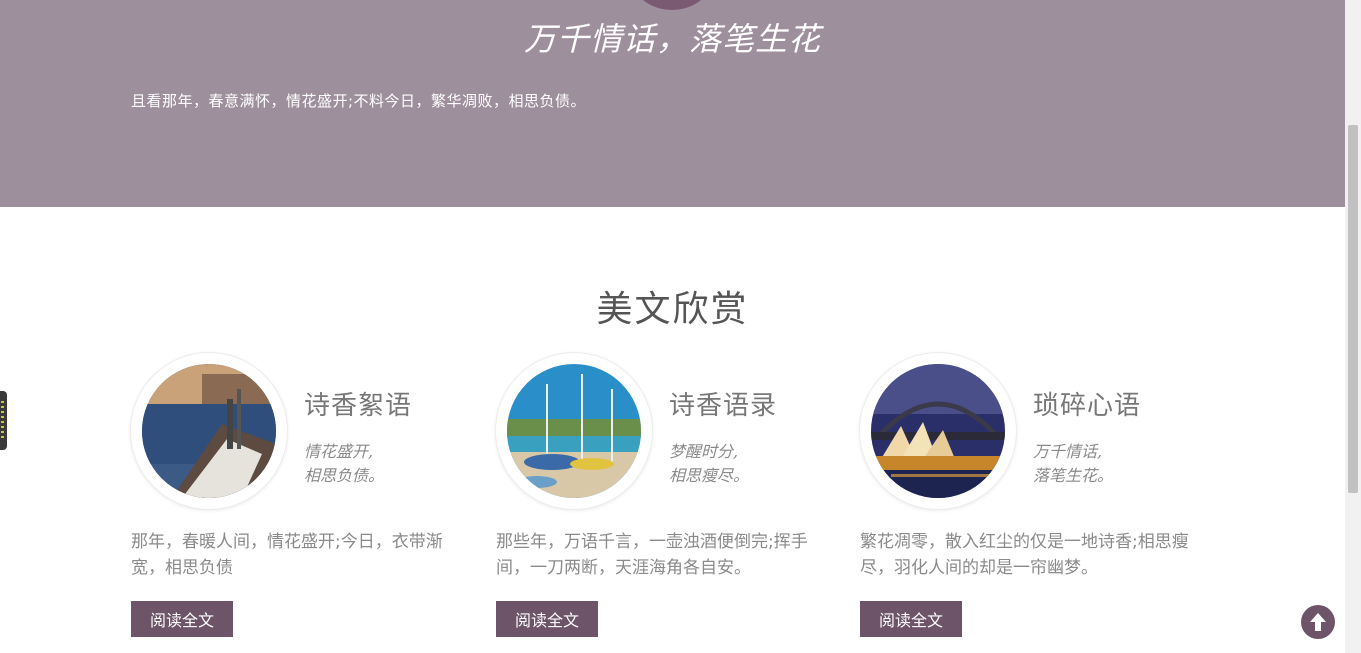 This screenshot has width=1361, height=653. I want to click on scrollbar-thumb, so click(1353, 309).